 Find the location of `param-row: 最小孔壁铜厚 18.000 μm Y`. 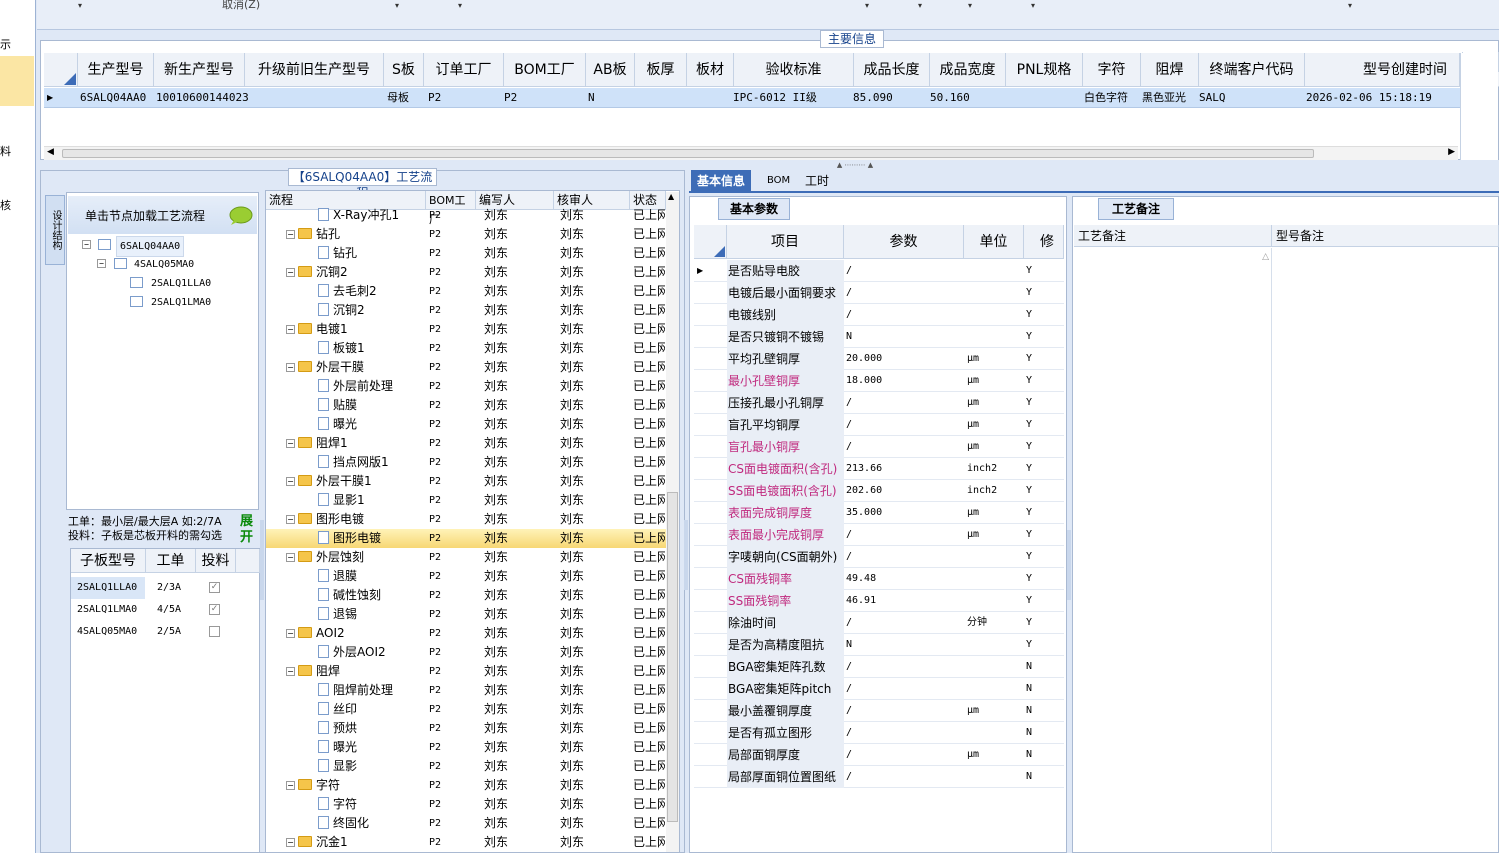

param-row: 最小孔壁铜厚 18.000 μm Y is located at coordinates (879, 381).